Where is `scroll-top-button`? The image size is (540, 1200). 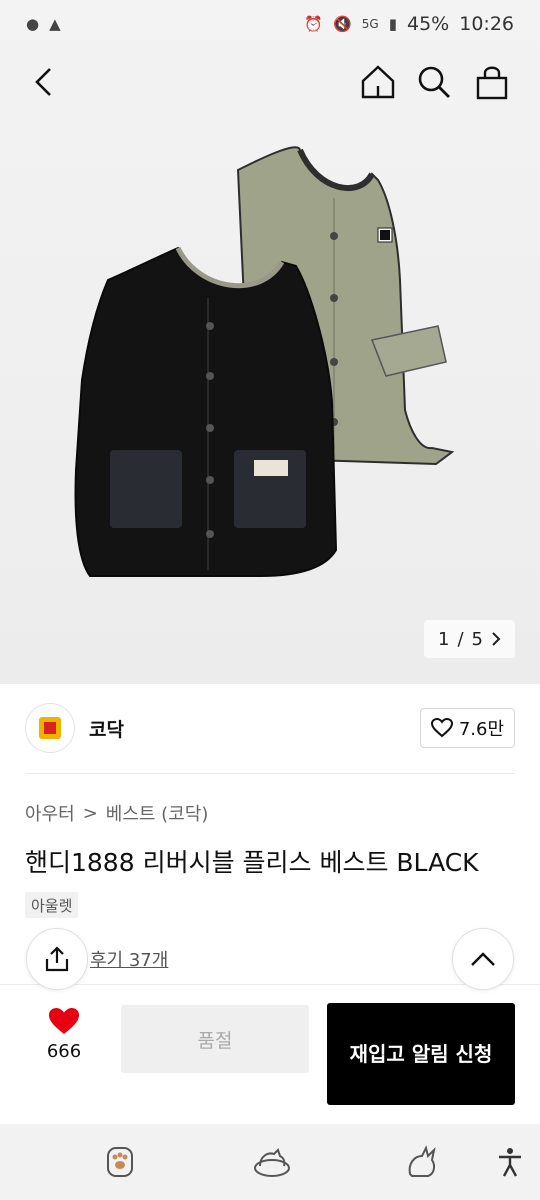
scroll-top-button is located at coordinates (483, 959).